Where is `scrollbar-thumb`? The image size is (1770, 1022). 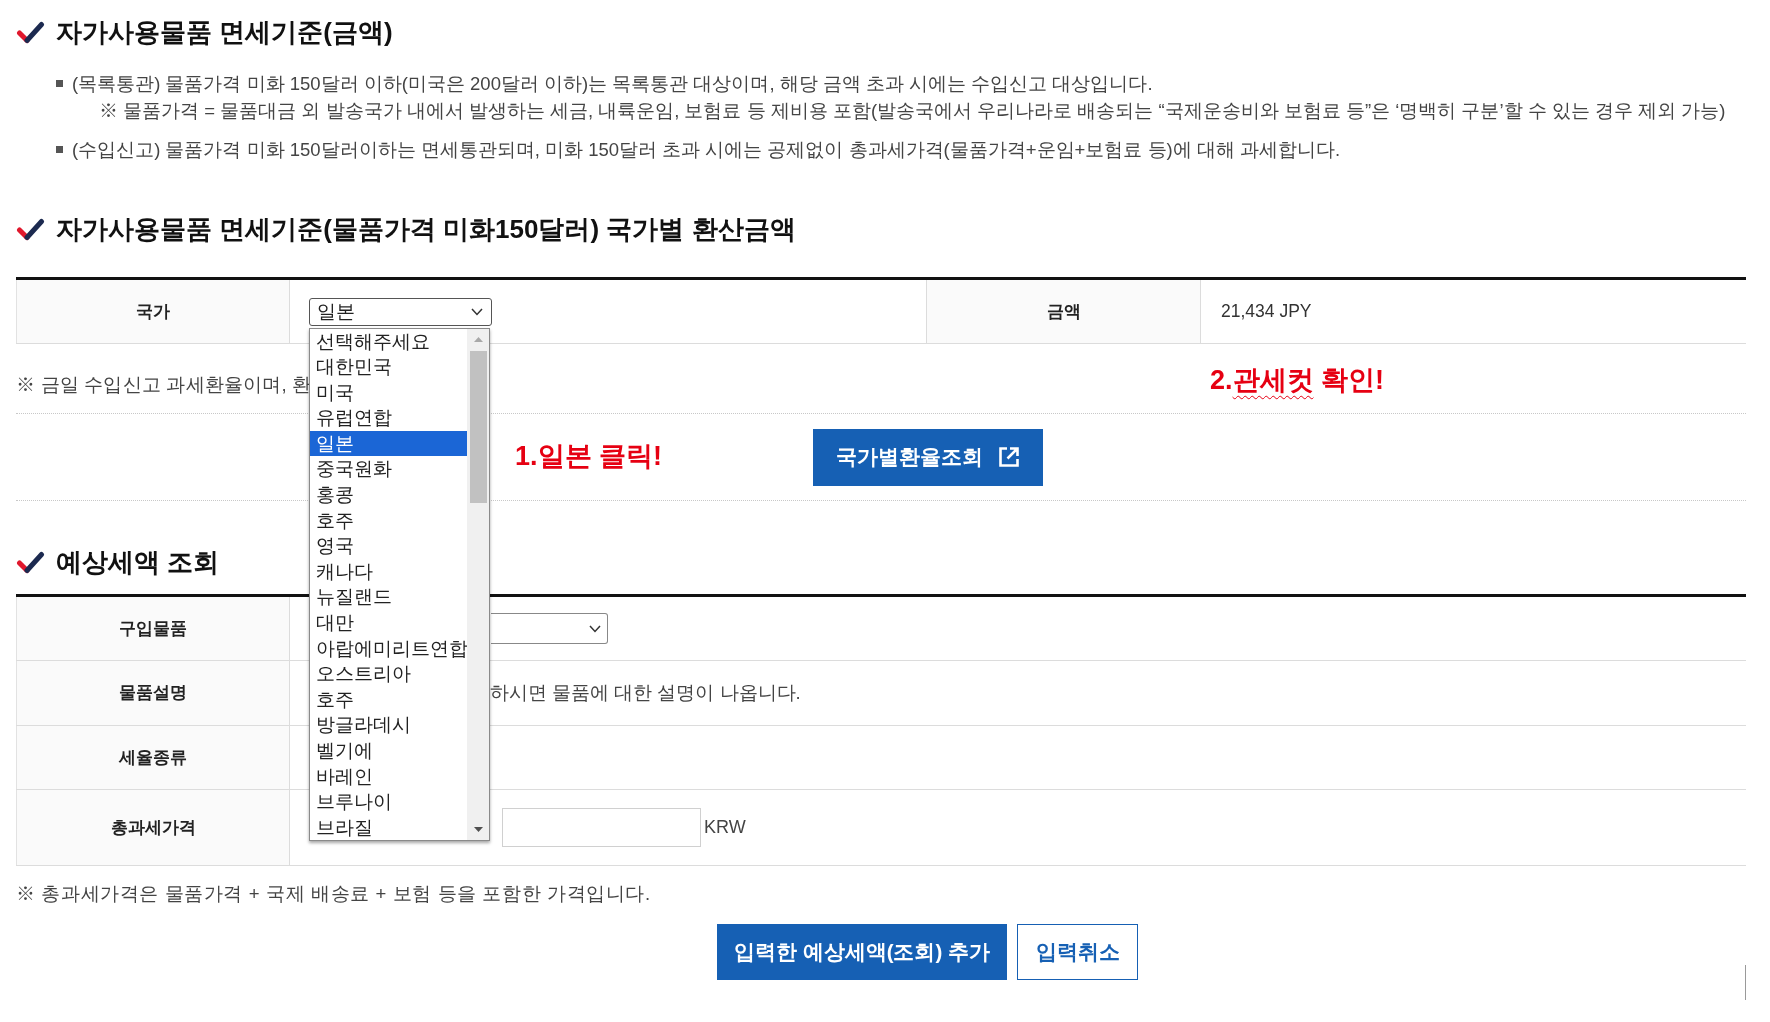
scrollbar-thumb is located at coordinates (478, 426).